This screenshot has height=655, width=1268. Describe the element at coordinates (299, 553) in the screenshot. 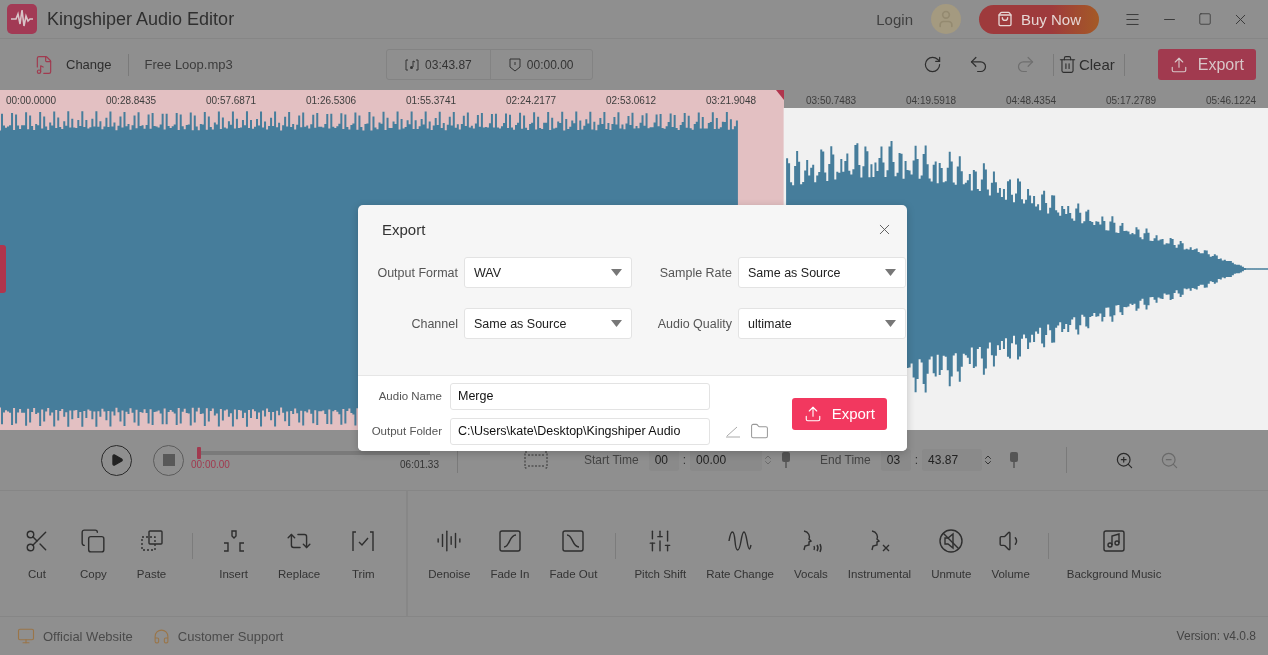

I see `tool-button: Replace` at that location.